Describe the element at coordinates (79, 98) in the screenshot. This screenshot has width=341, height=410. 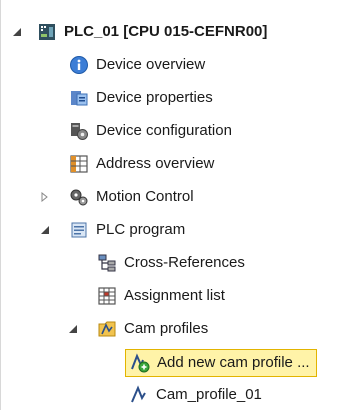
I see `properties-icon` at that location.